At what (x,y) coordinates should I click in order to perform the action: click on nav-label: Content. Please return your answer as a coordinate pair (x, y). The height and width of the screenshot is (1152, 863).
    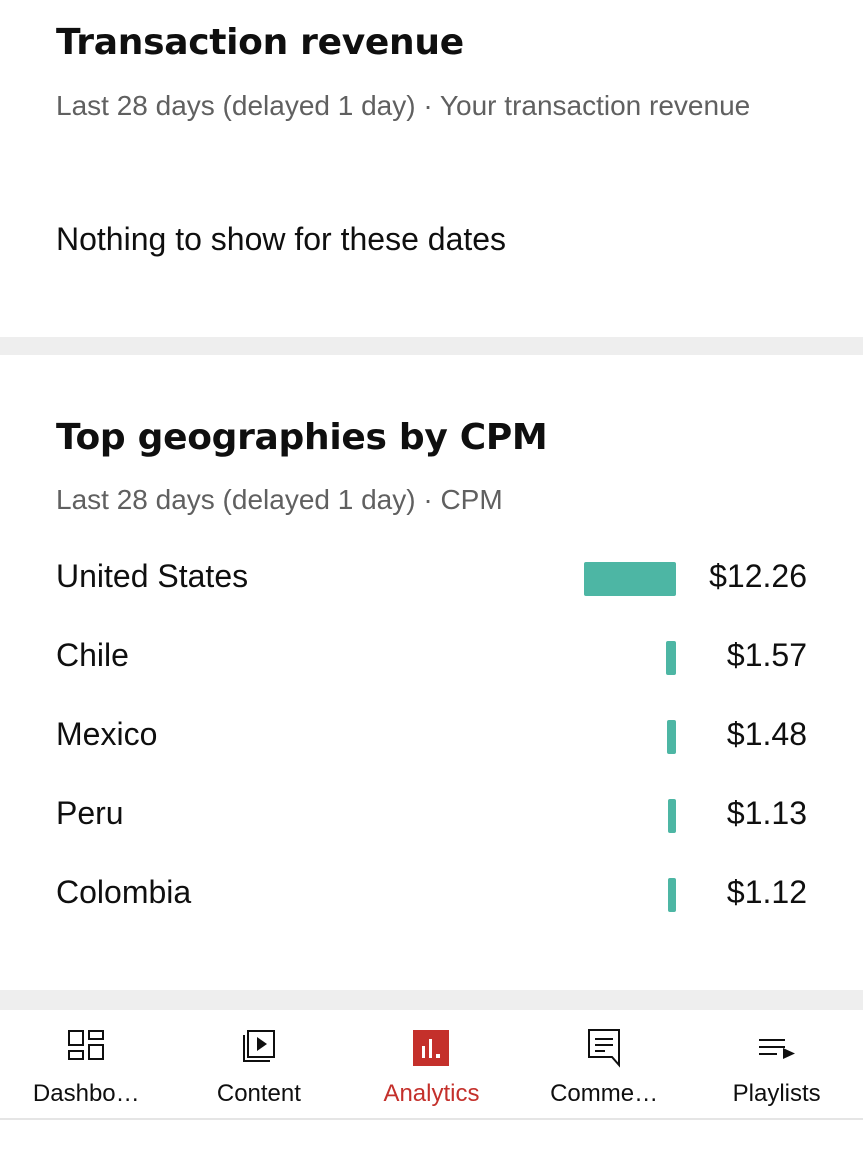
    Looking at the image, I should click on (258, 1093).